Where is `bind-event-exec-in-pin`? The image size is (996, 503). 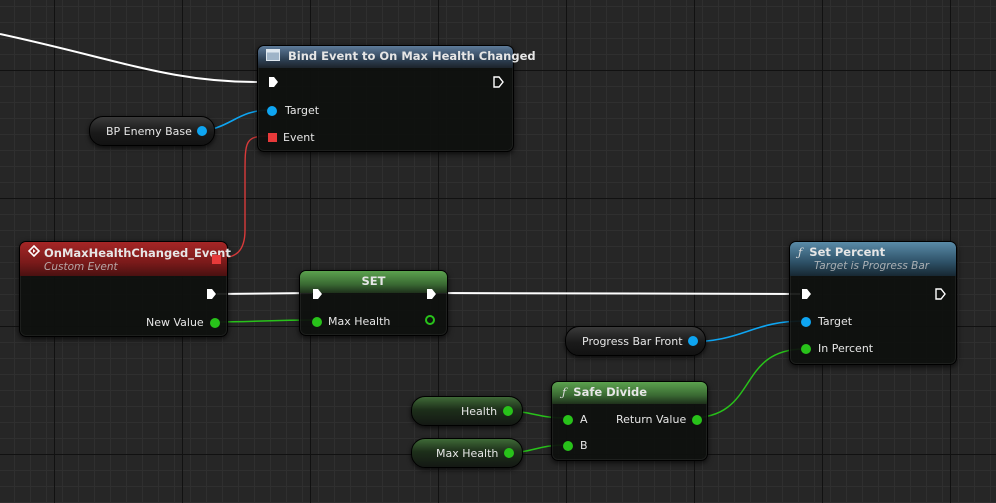
bind-event-exec-in-pin is located at coordinates (273, 82).